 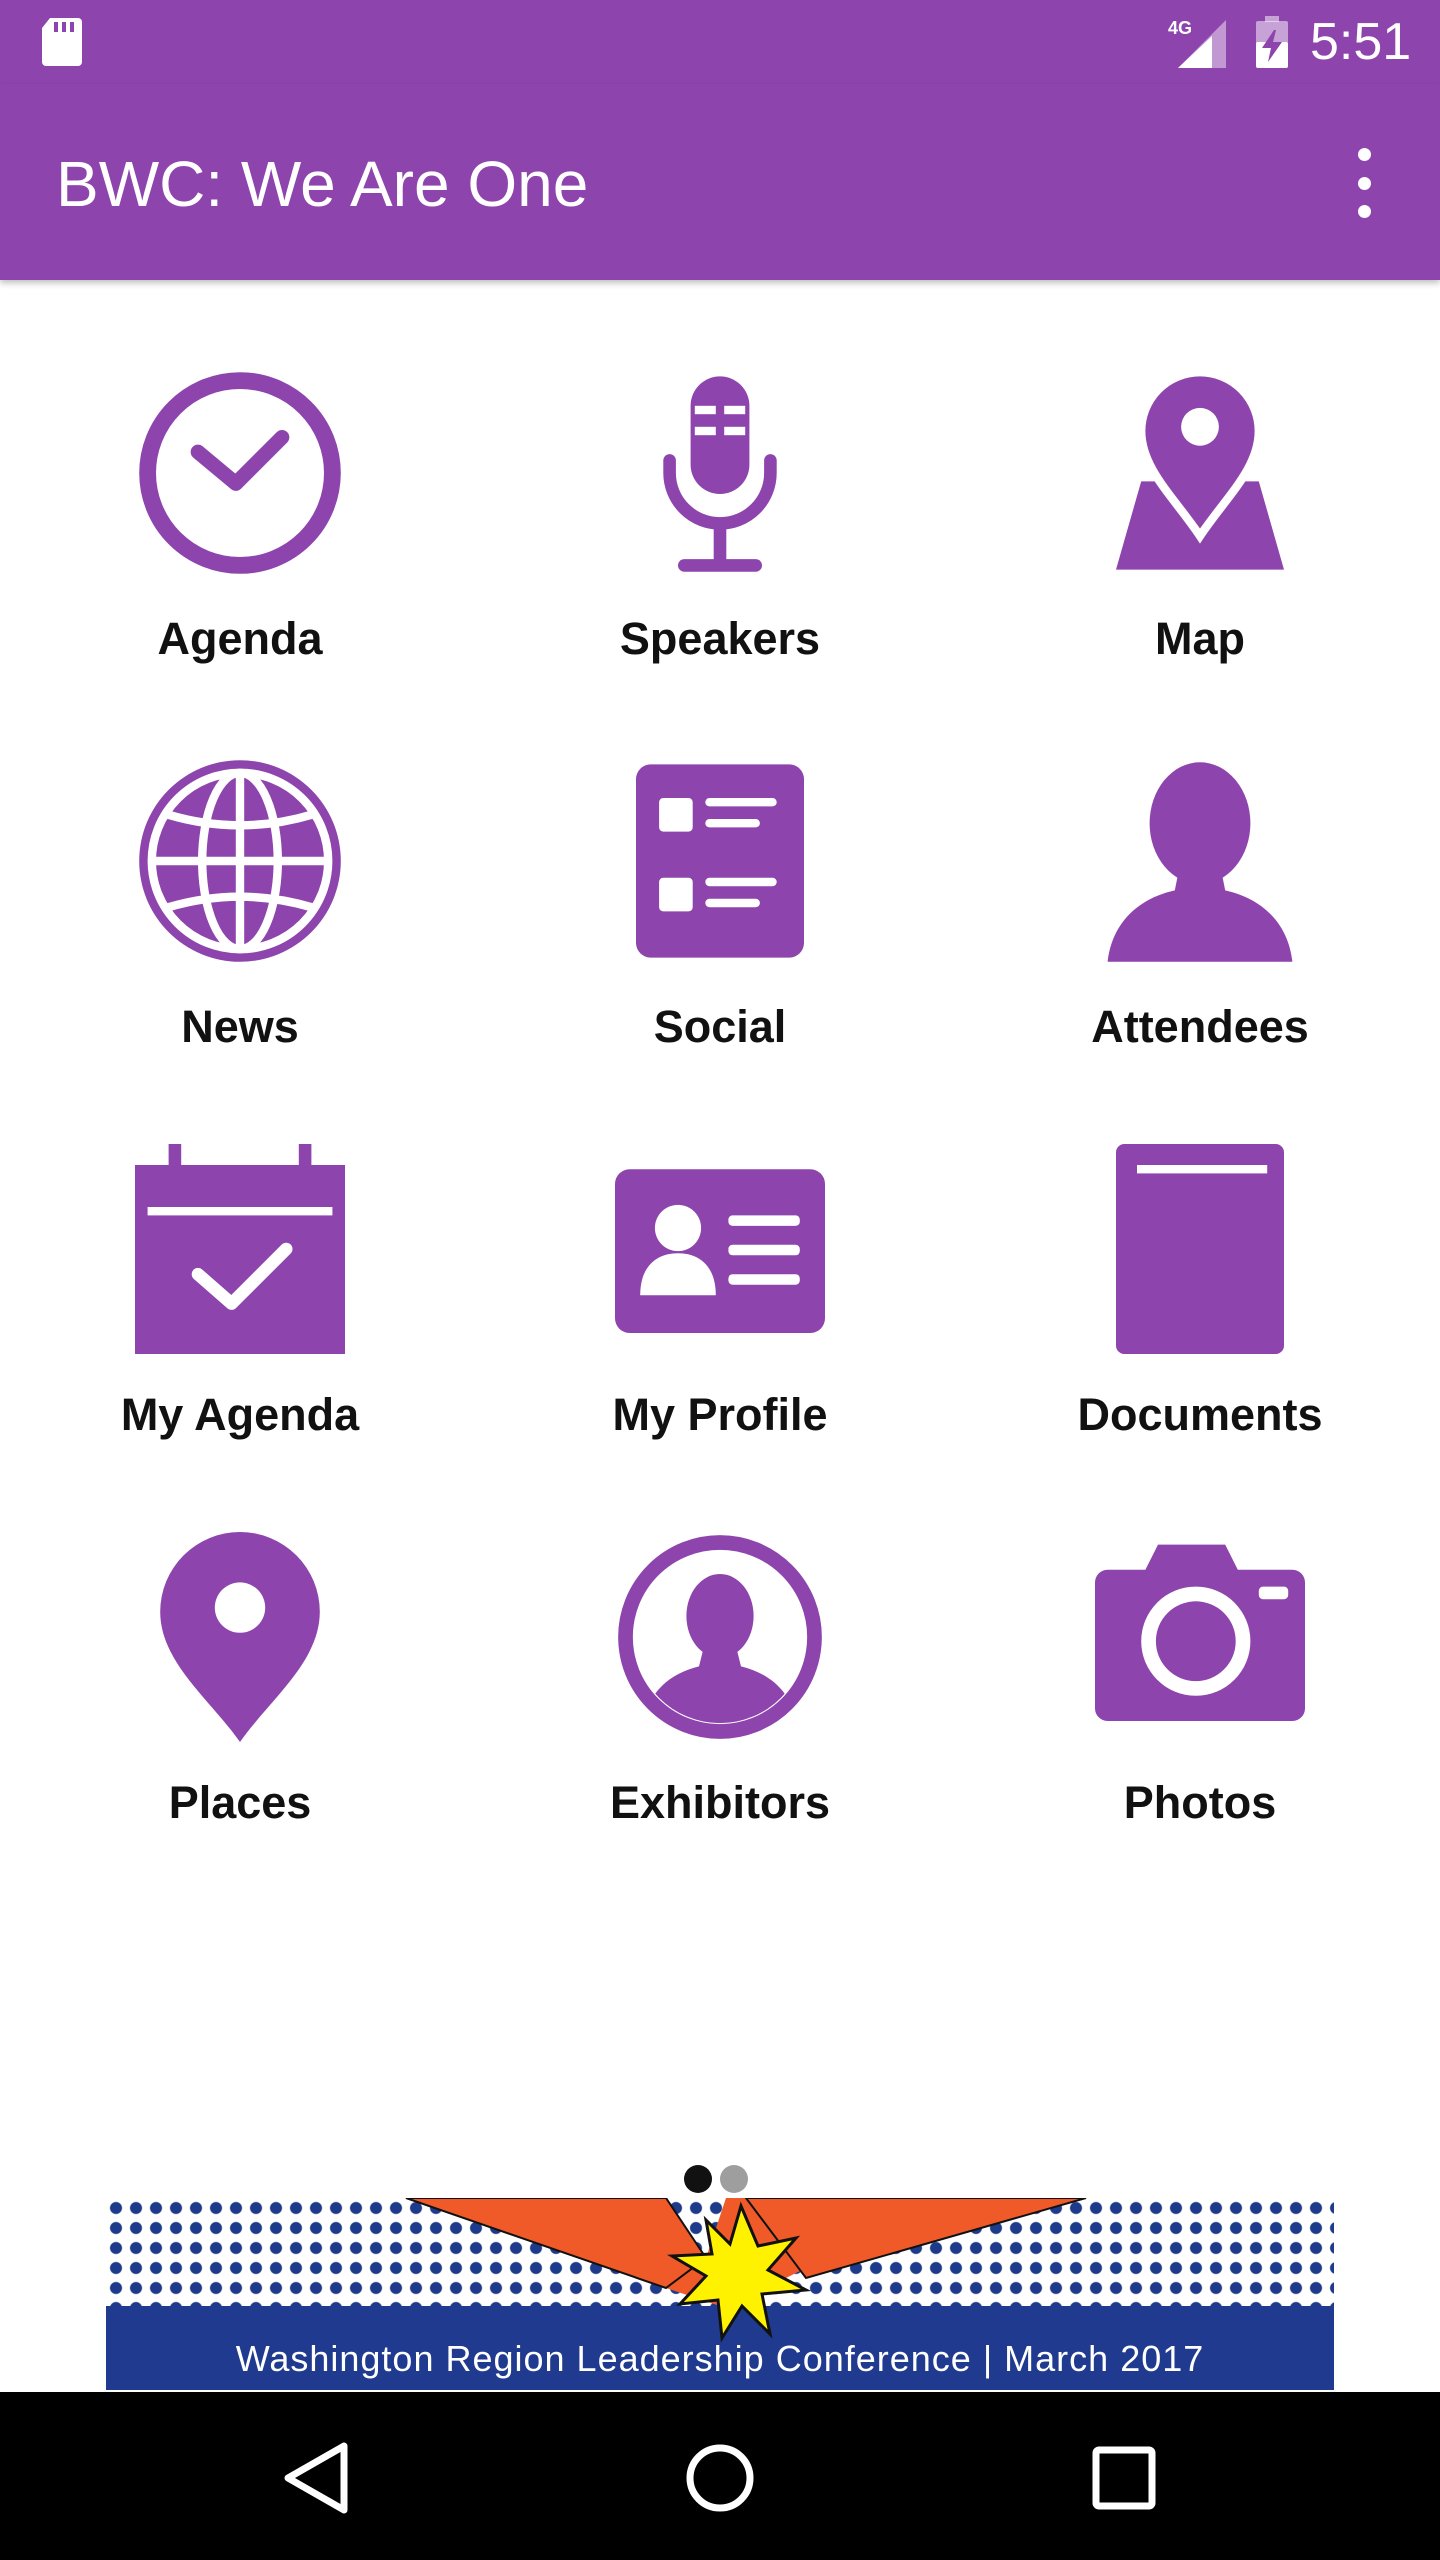 I want to click on tile-label-speakers: Speakers, so click(x=720, y=638).